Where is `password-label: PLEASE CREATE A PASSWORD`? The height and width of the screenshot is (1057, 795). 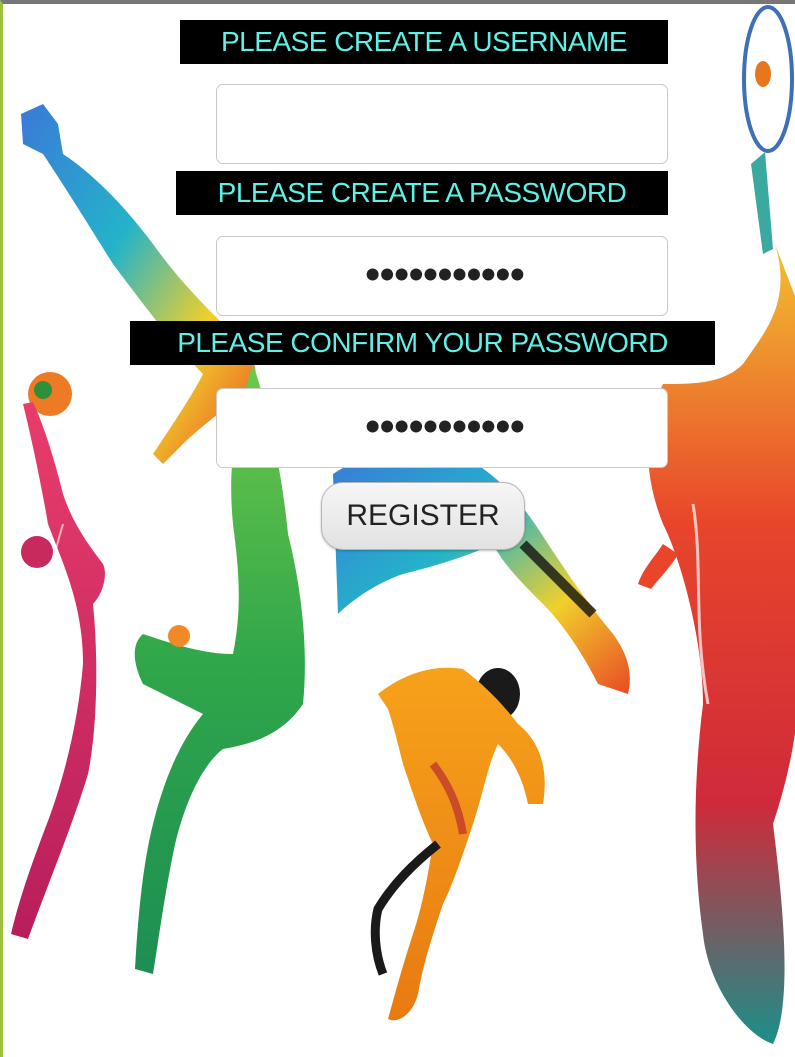 password-label: PLEASE CREATE A PASSWORD is located at coordinates (422, 193).